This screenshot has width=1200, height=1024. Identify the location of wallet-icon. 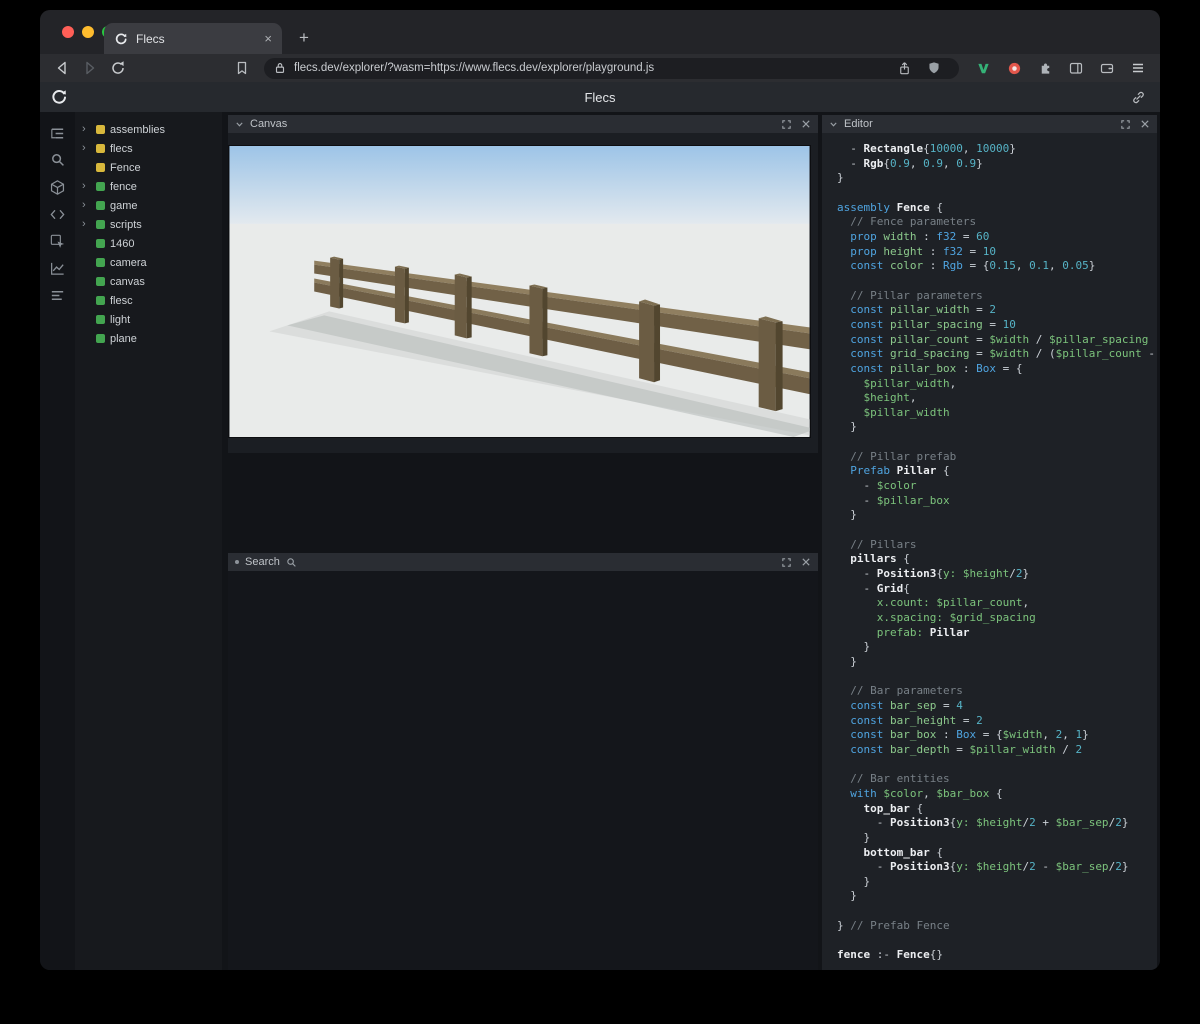
(1107, 68).